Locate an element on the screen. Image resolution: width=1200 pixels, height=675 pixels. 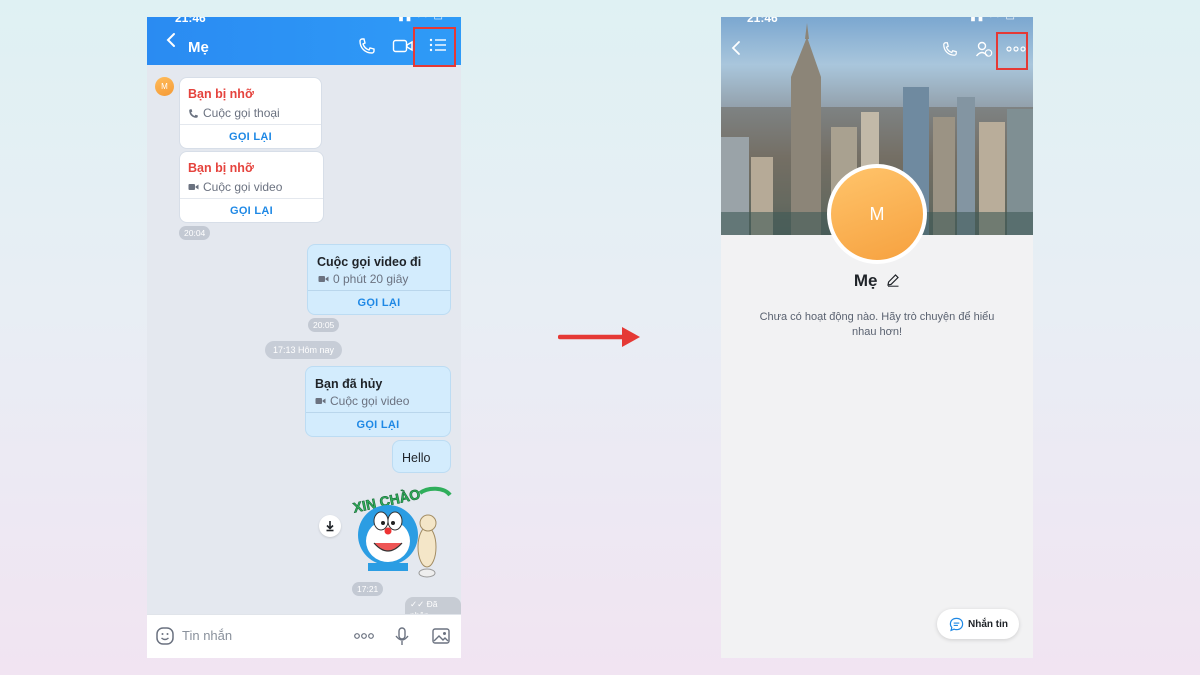
hello-bubble: Hello is located at coordinates (421, 456).